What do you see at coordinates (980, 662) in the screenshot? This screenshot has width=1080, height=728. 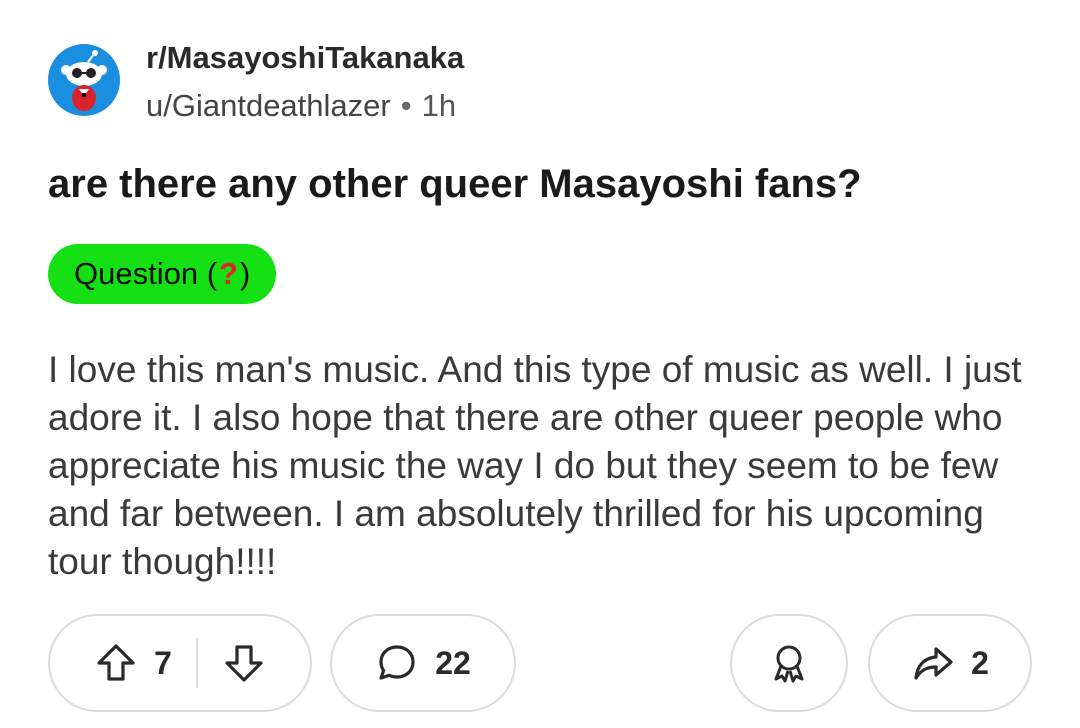 I see `share-count: 2` at bounding box center [980, 662].